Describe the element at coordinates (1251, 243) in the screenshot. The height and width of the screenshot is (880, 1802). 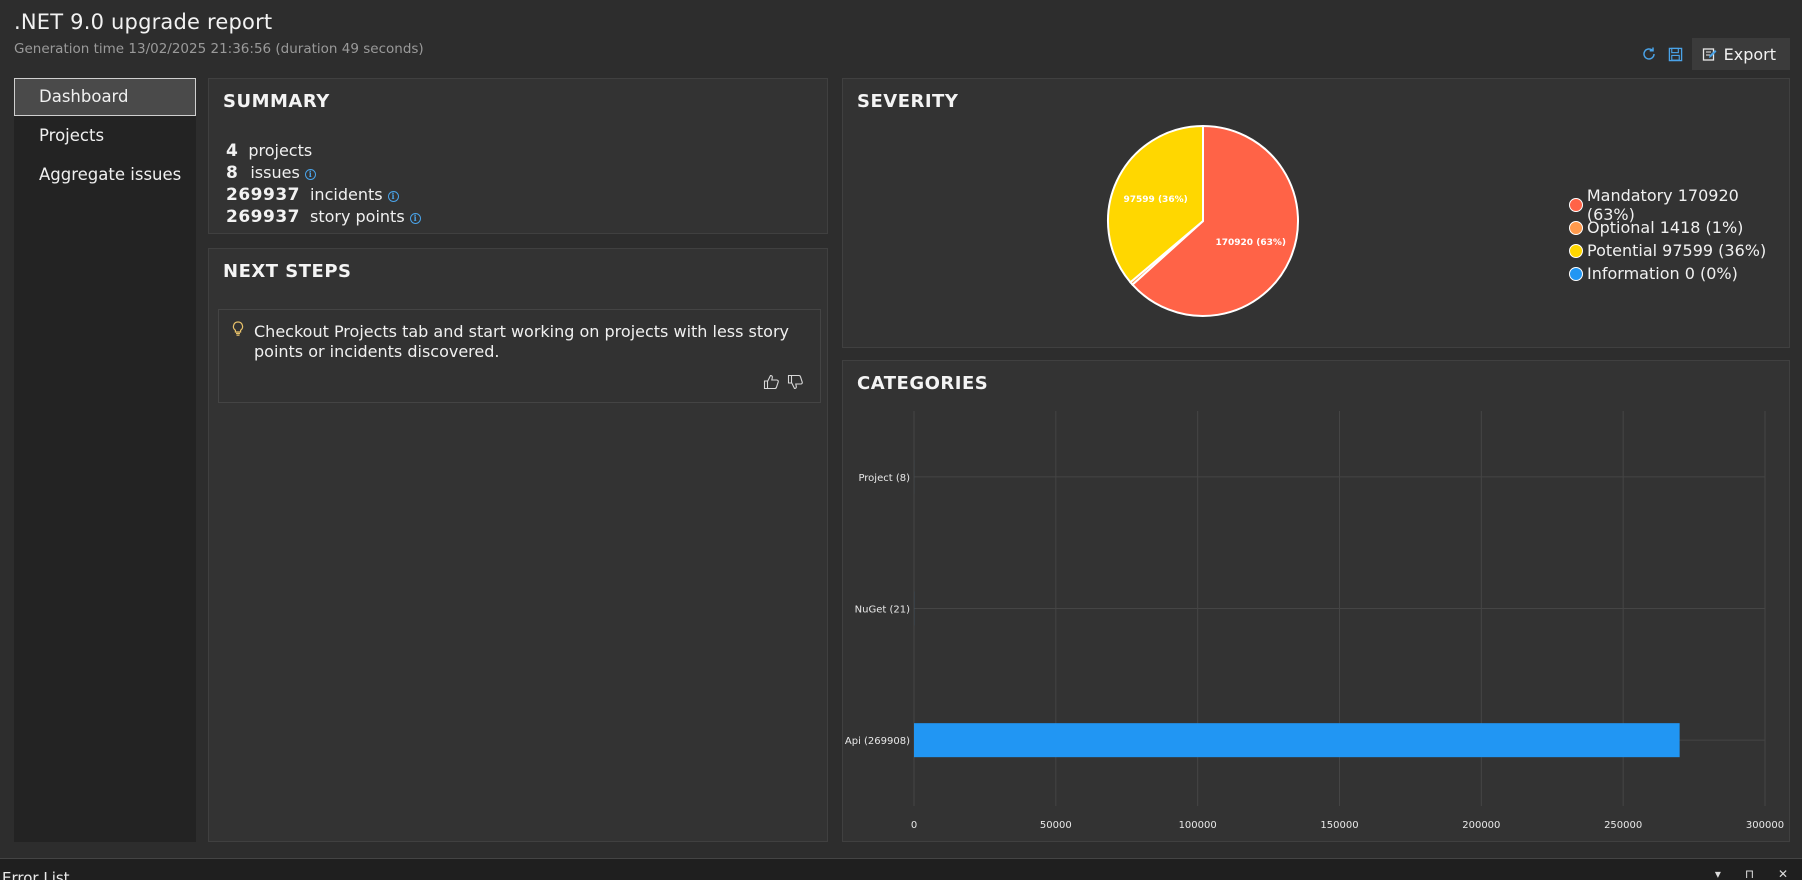
I see `pie-slice-label: 170920 (63%)` at that location.